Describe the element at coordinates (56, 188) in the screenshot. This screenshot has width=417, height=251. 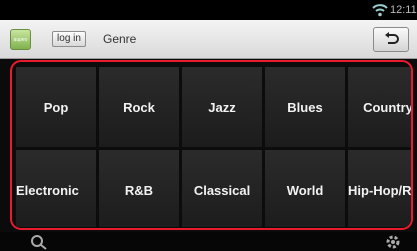
I see `genre-tile-electronic: Electronic` at that location.